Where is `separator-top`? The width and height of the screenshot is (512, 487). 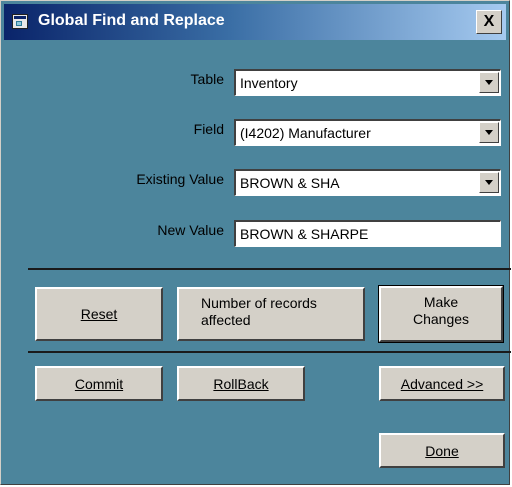
separator-top is located at coordinates (269, 269).